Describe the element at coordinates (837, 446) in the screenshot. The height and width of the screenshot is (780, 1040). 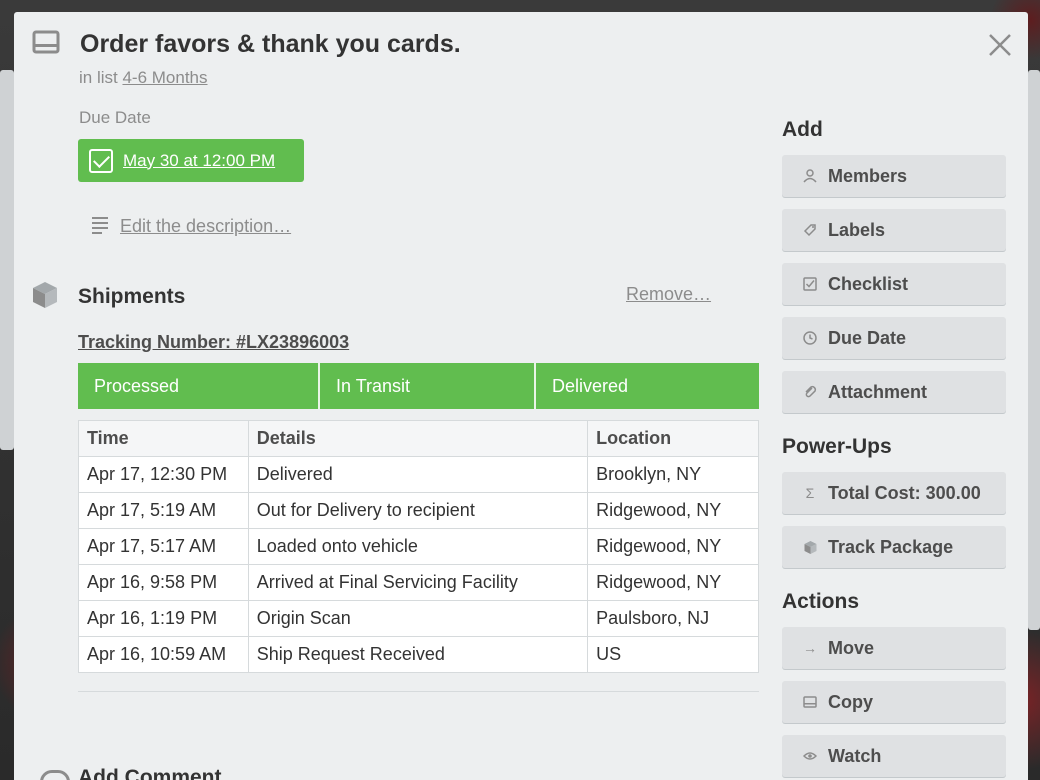
I see `powerups-heading: Power-Ups` at that location.